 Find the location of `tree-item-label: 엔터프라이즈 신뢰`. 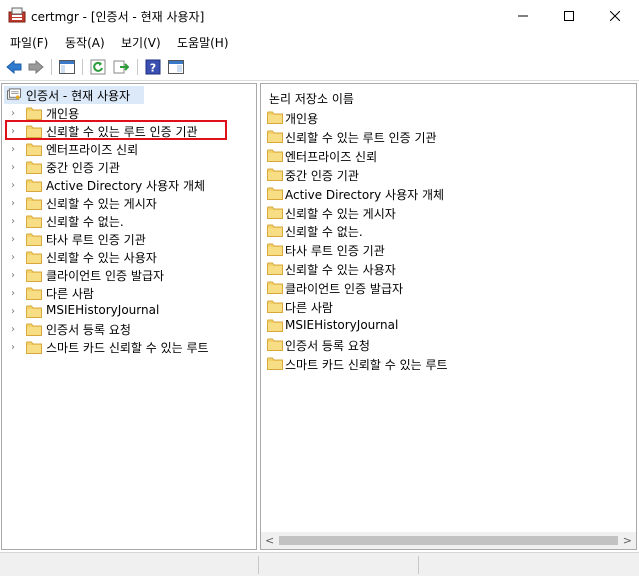

tree-item-label: 엔터프라이즈 신뢰 is located at coordinates (92, 150).